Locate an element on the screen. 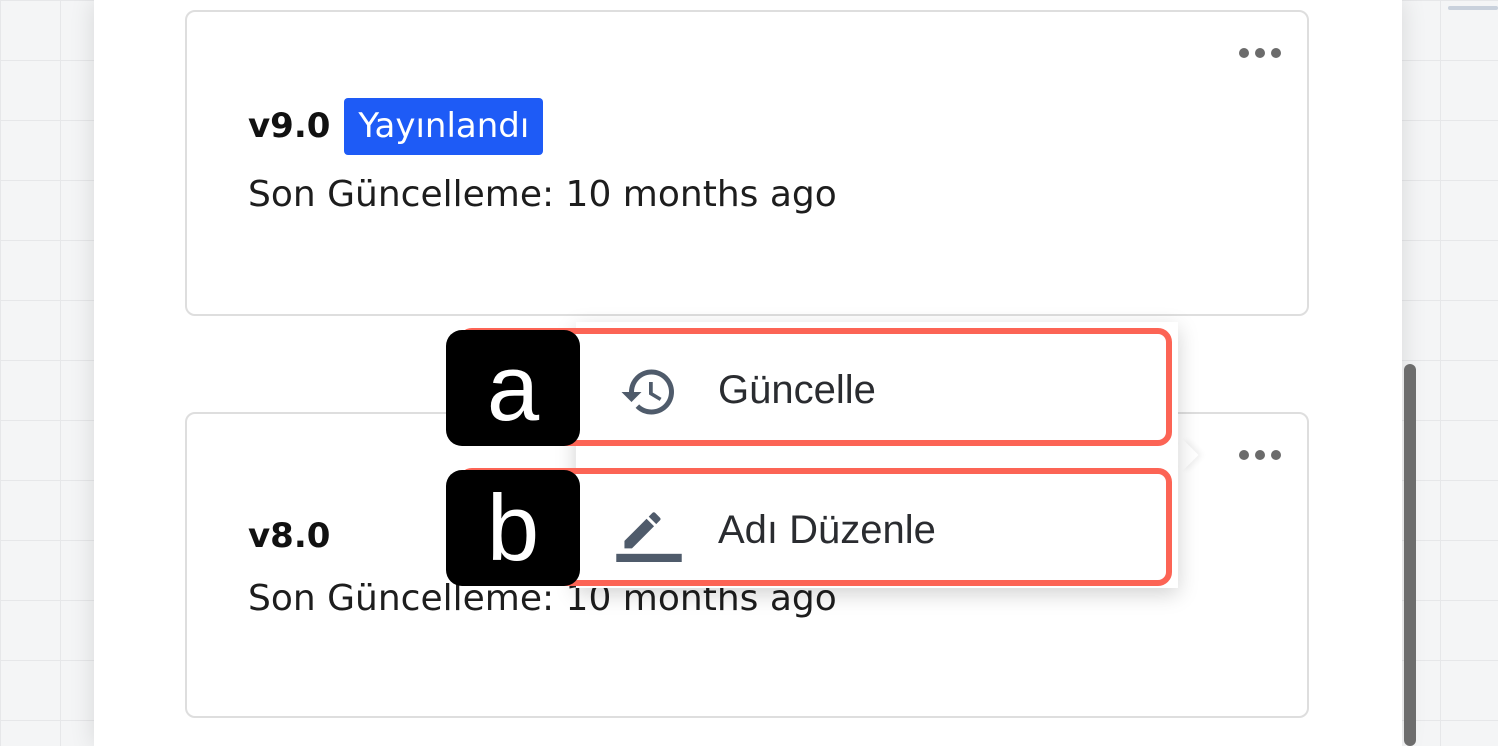  menu-item-label: Adı Düzenle is located at coordinates (827, 530).